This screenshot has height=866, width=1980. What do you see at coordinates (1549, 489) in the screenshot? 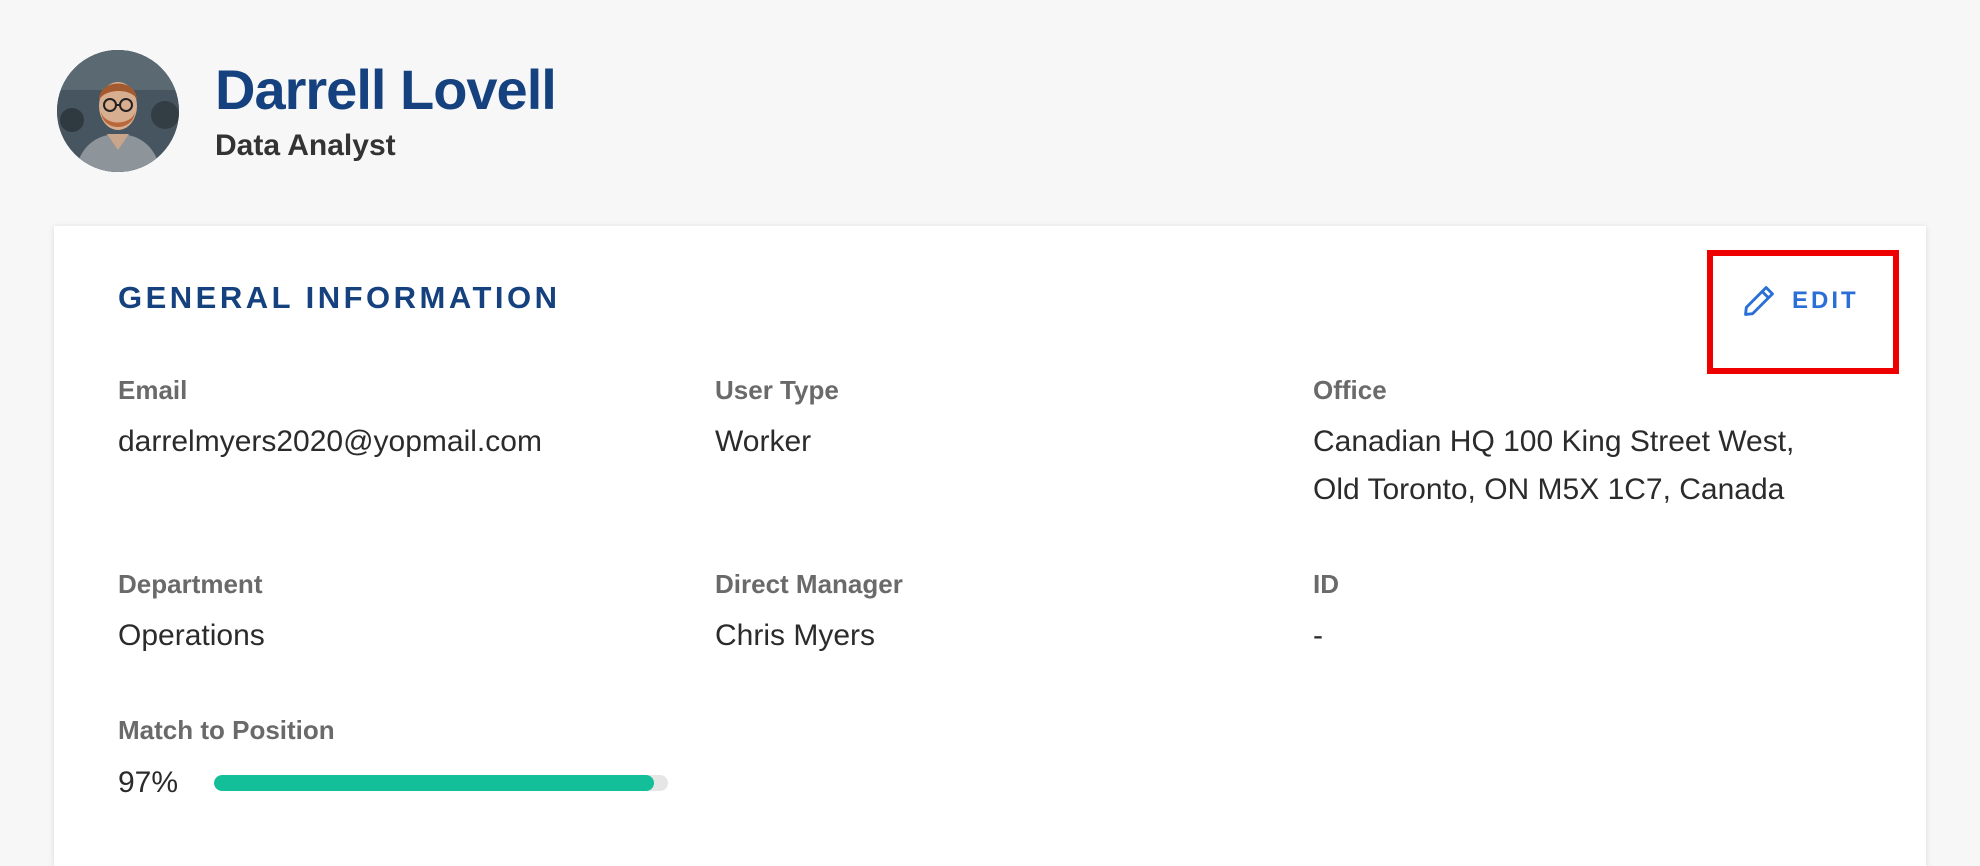
I see `office-value-line-2: Old Toronto, ON M5X 1C7, Canada` at bounding box center [1549, 489].